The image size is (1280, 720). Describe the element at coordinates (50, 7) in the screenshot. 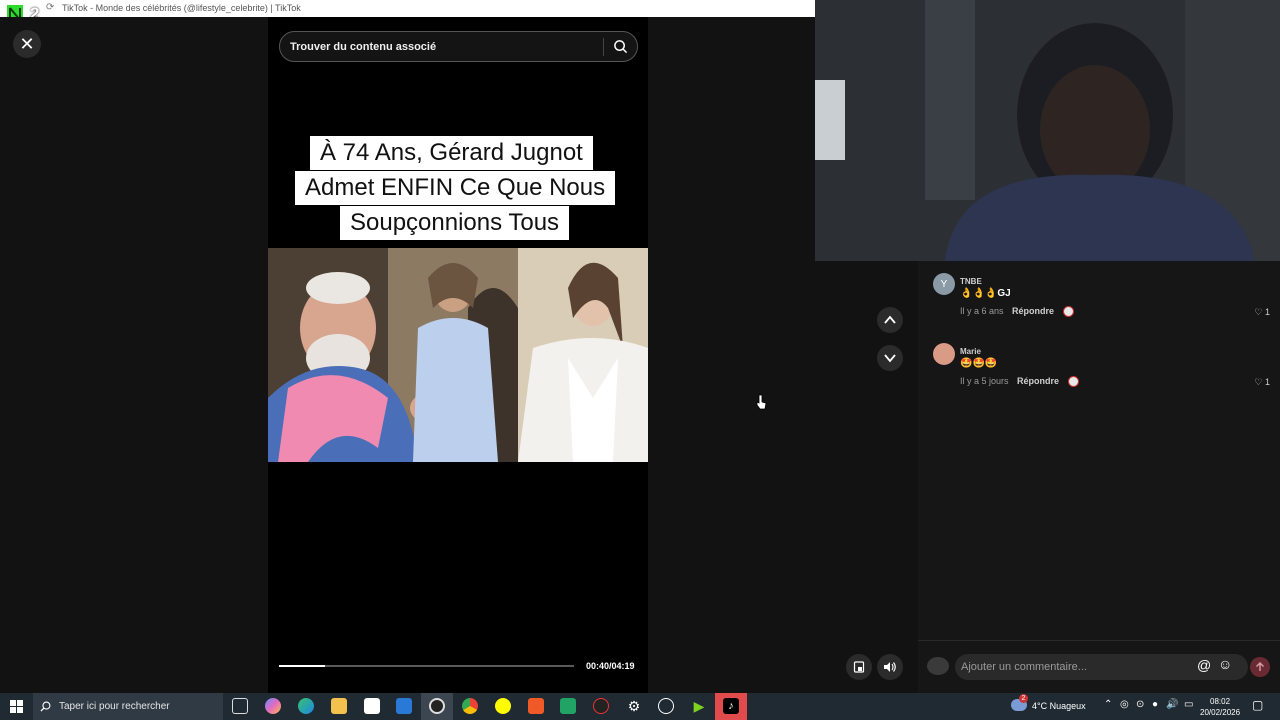

I see `reload-icon: ⟳` at that location.